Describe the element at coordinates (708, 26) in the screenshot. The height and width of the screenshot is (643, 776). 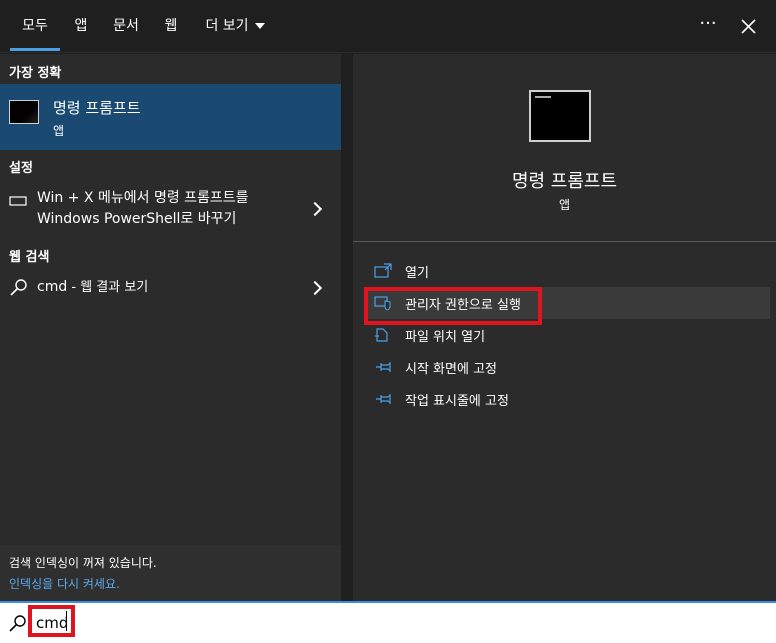
I see `more-options-button: ···` at that location.